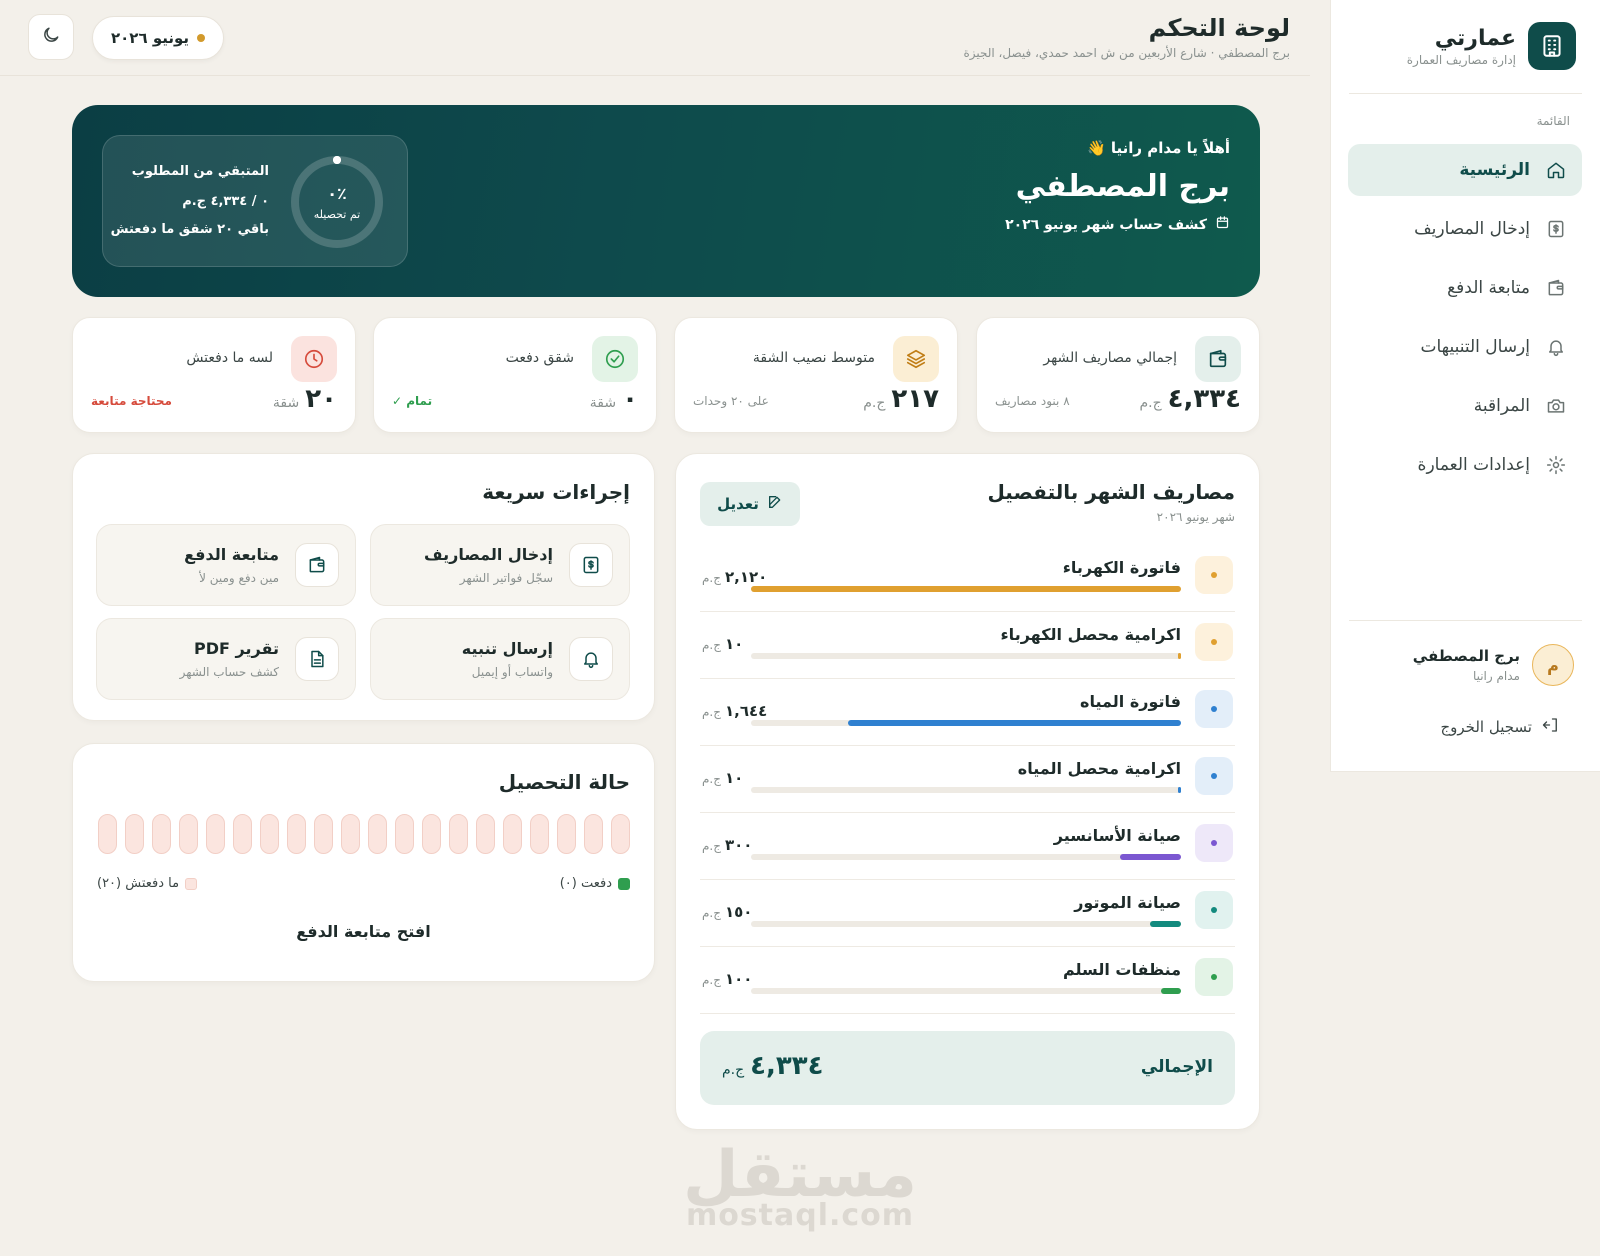  Describe the element at coordinates (1486, 727) in the screenshot. I see `logout-label: تسجيل الخروج` at that location.